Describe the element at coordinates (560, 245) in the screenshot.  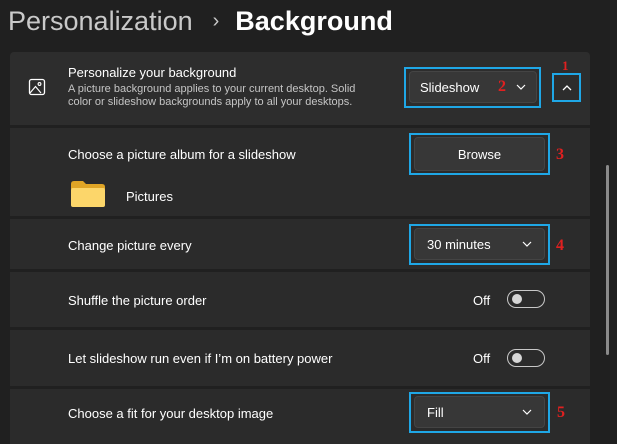
I see `annotation-4: 4` at that location.